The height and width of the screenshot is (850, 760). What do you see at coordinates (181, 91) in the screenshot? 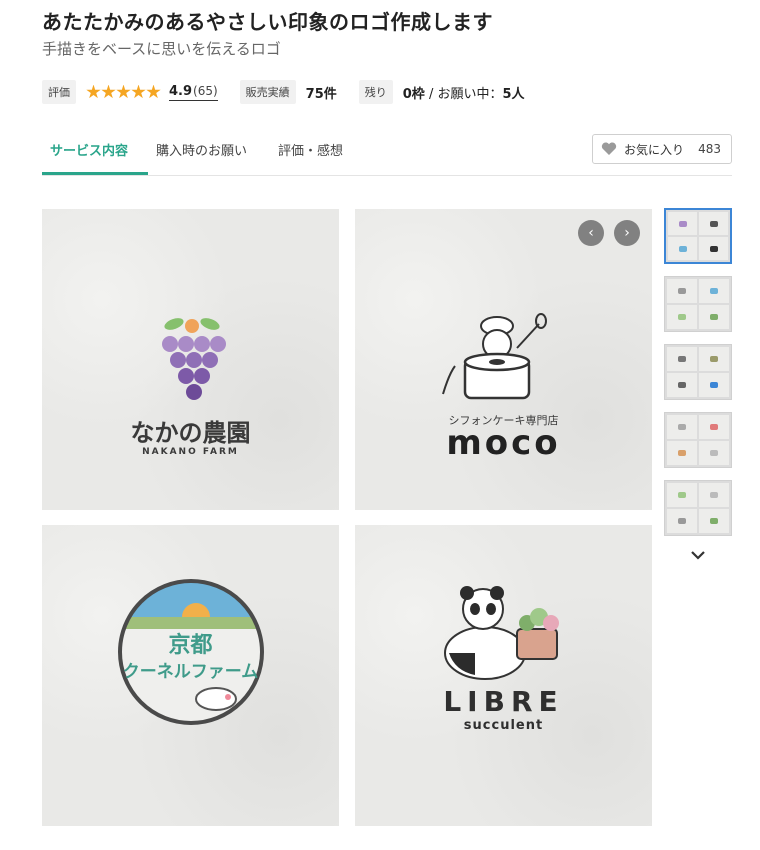
I see `rating-value: 4.9` at bounding box center [181, 91].